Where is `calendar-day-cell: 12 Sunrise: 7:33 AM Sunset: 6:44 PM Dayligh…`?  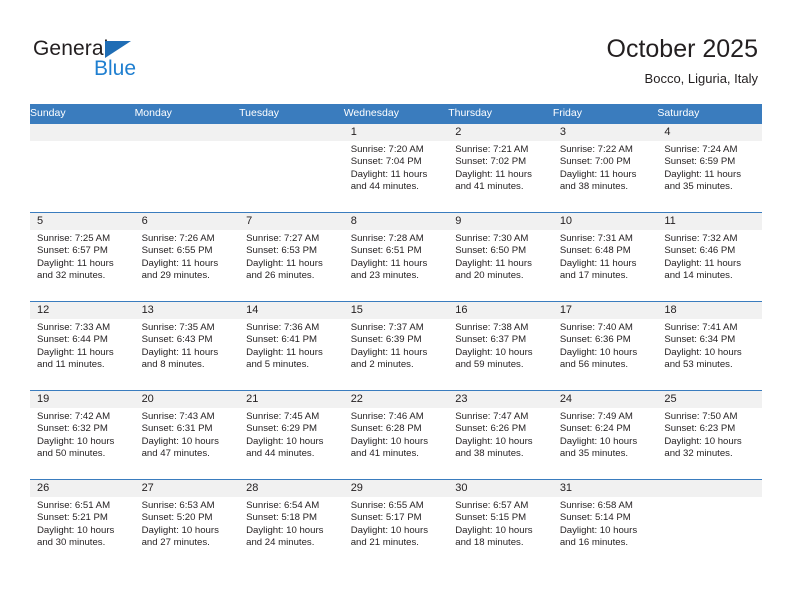
calendar-day-cell: 12 Sunrise: 7:33 AM Sunset: 6:44 PM Dayligh… is located at coordinates (82, 346).